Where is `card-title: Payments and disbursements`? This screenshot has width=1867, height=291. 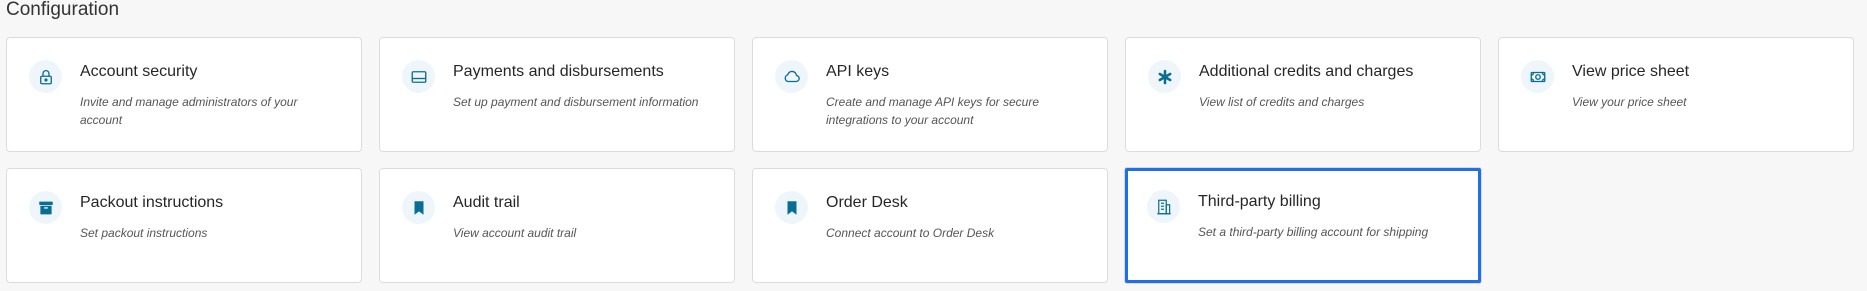
card-title: Payments and disbursements is located at coordinates (558, 71).